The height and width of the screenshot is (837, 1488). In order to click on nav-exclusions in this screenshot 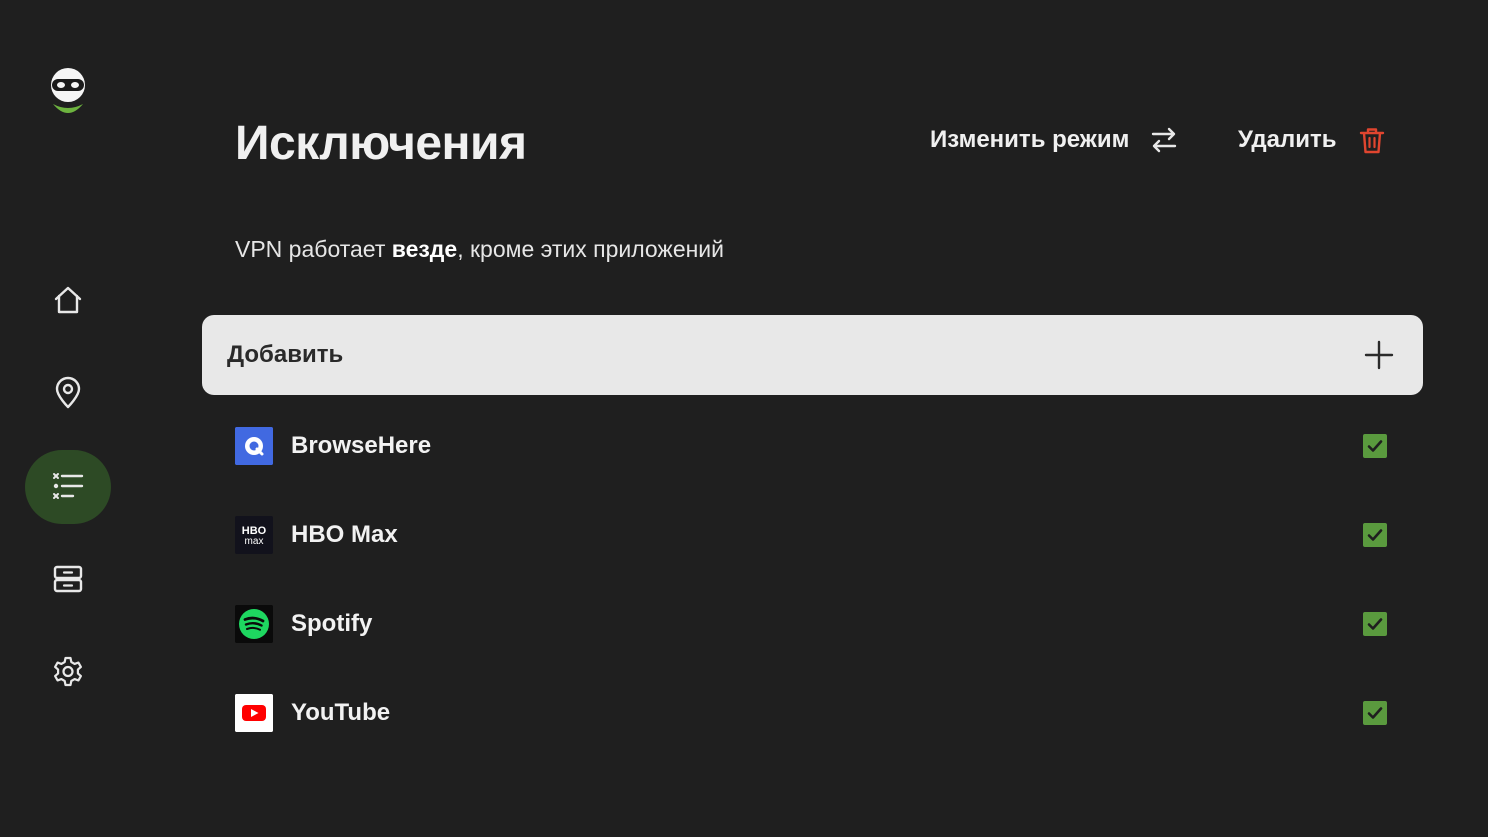, I will do `click(68, 487)`.